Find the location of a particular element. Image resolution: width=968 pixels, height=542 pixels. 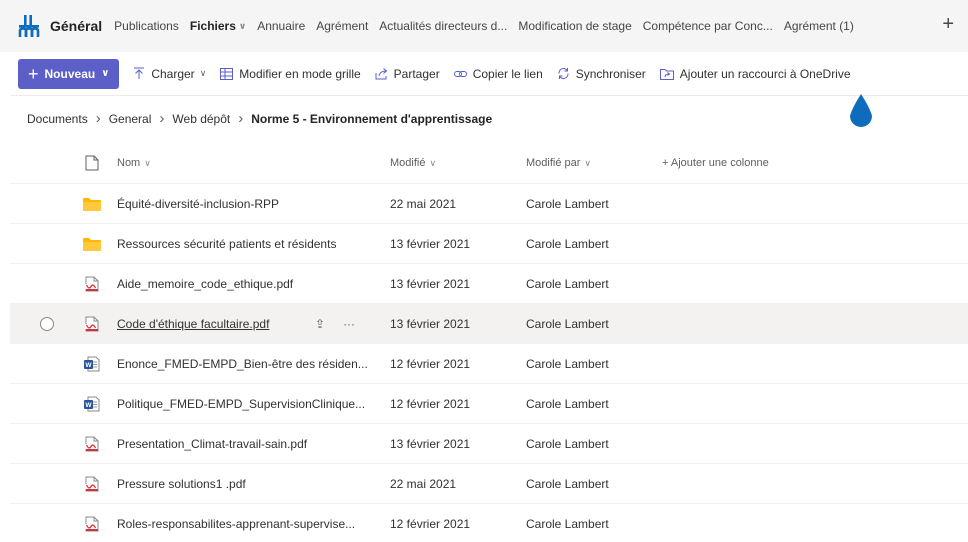

tab-0: Publications is located at coordinates (146, 26).